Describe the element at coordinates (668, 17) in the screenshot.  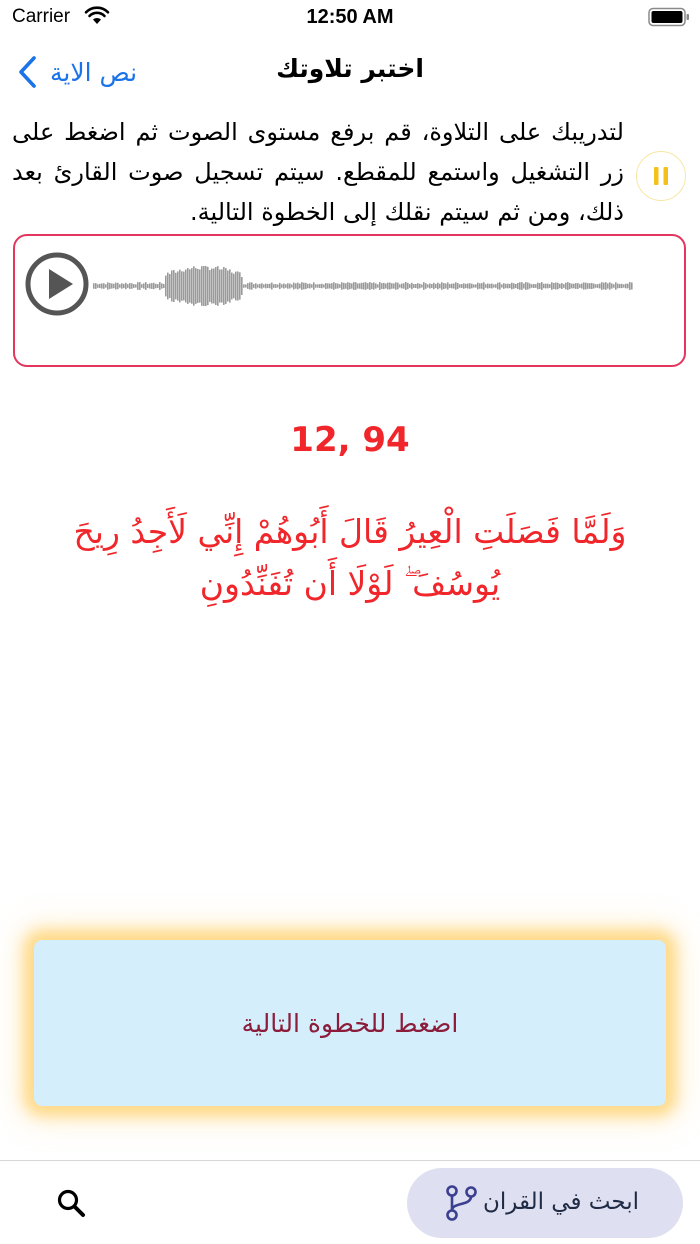
I see `battery-icon` at that location.